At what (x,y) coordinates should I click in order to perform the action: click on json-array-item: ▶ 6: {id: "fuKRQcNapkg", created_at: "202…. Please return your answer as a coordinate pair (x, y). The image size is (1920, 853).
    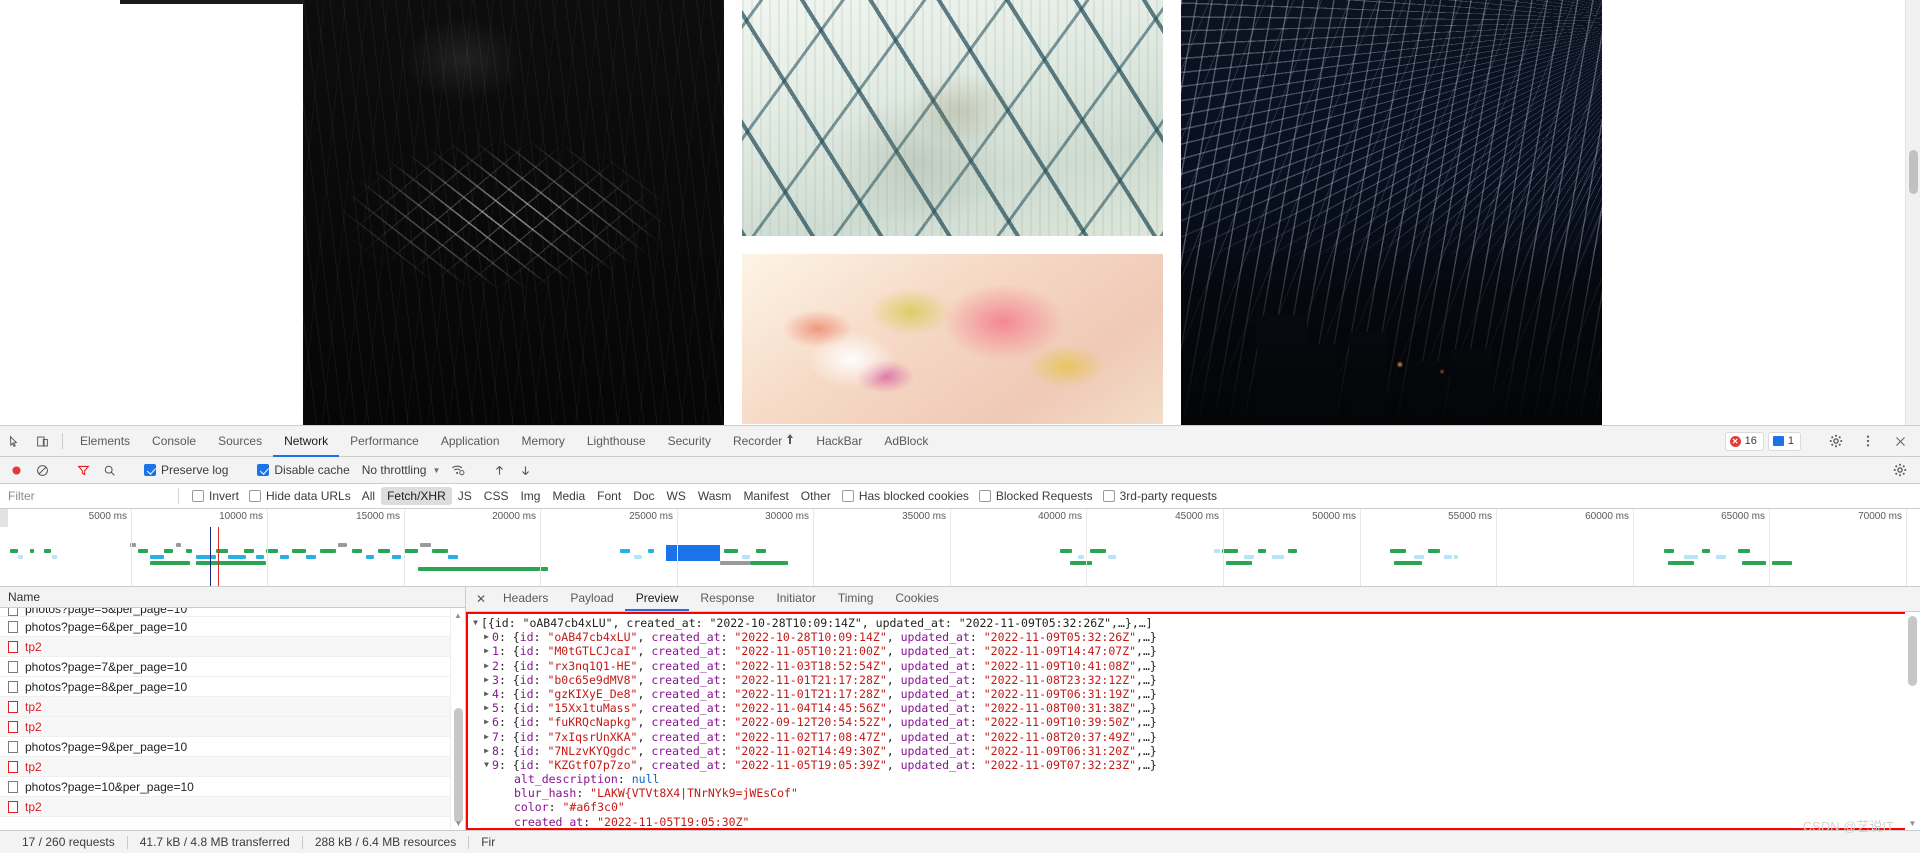
    Looking at the image, I should click on (1195, 722).